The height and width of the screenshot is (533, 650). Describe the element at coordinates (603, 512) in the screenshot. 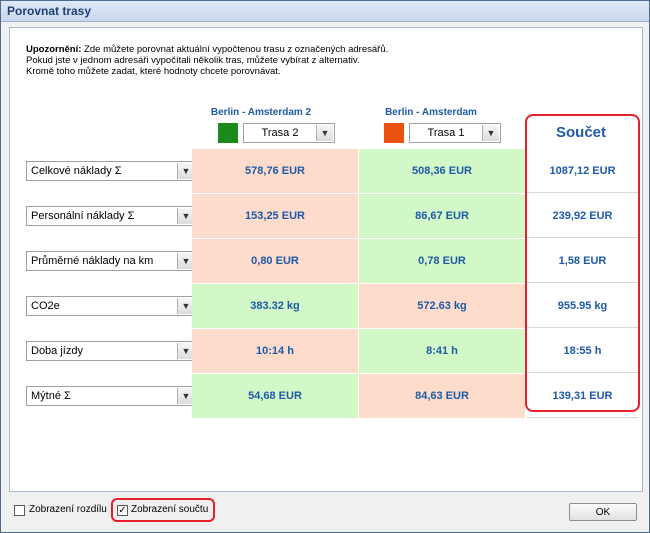

I see `ok-button: OK` at that location.